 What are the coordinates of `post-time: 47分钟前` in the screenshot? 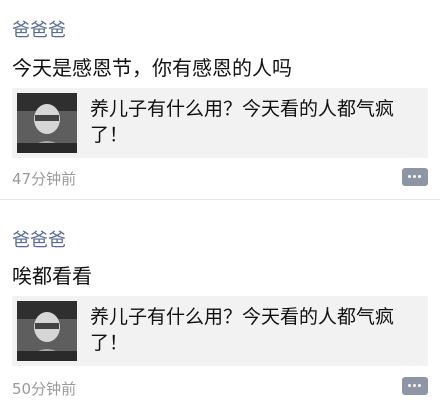 It's located at (44, 179).